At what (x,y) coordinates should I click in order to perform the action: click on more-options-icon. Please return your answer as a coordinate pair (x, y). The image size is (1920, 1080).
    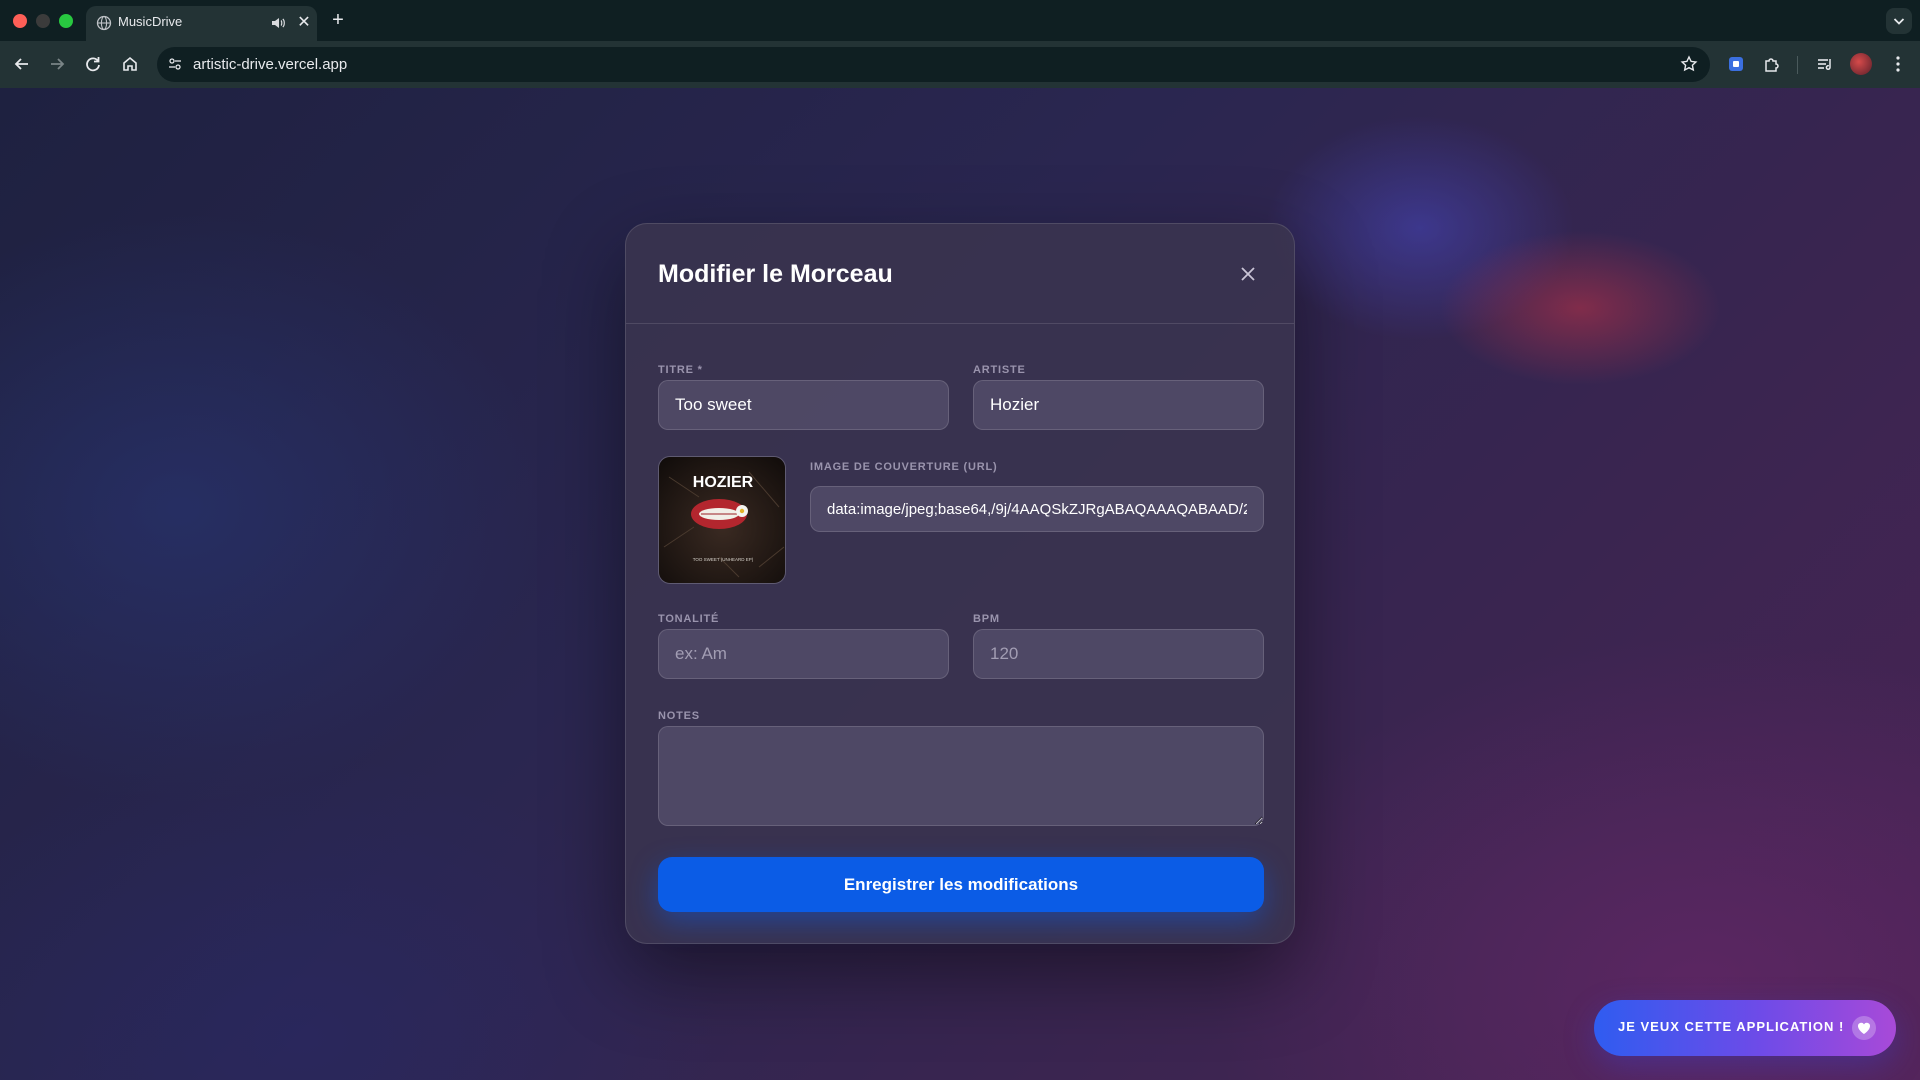
    Looking at the image, I should click on (1898, 64).